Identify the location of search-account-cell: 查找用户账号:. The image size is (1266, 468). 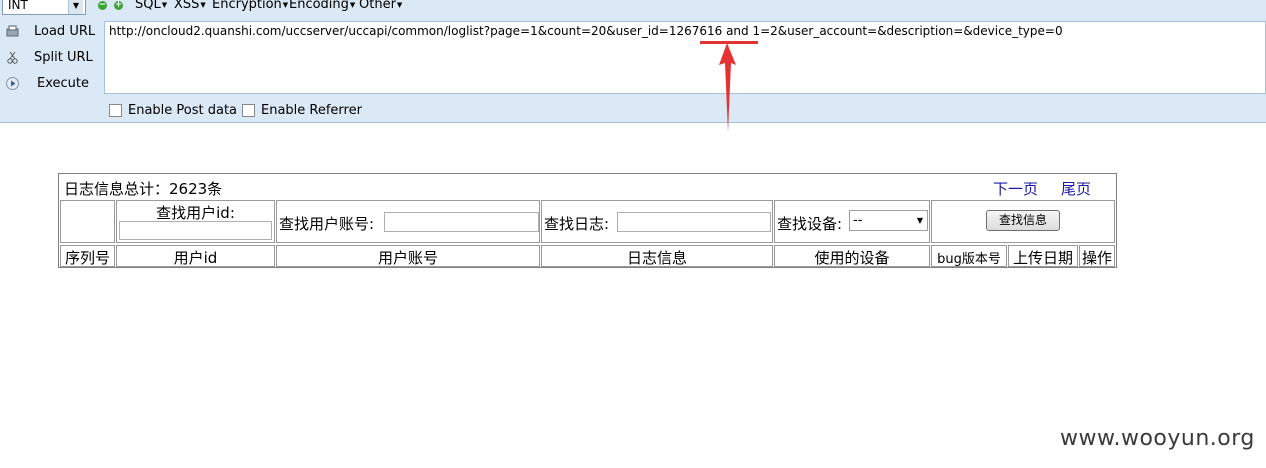
(408, 221).